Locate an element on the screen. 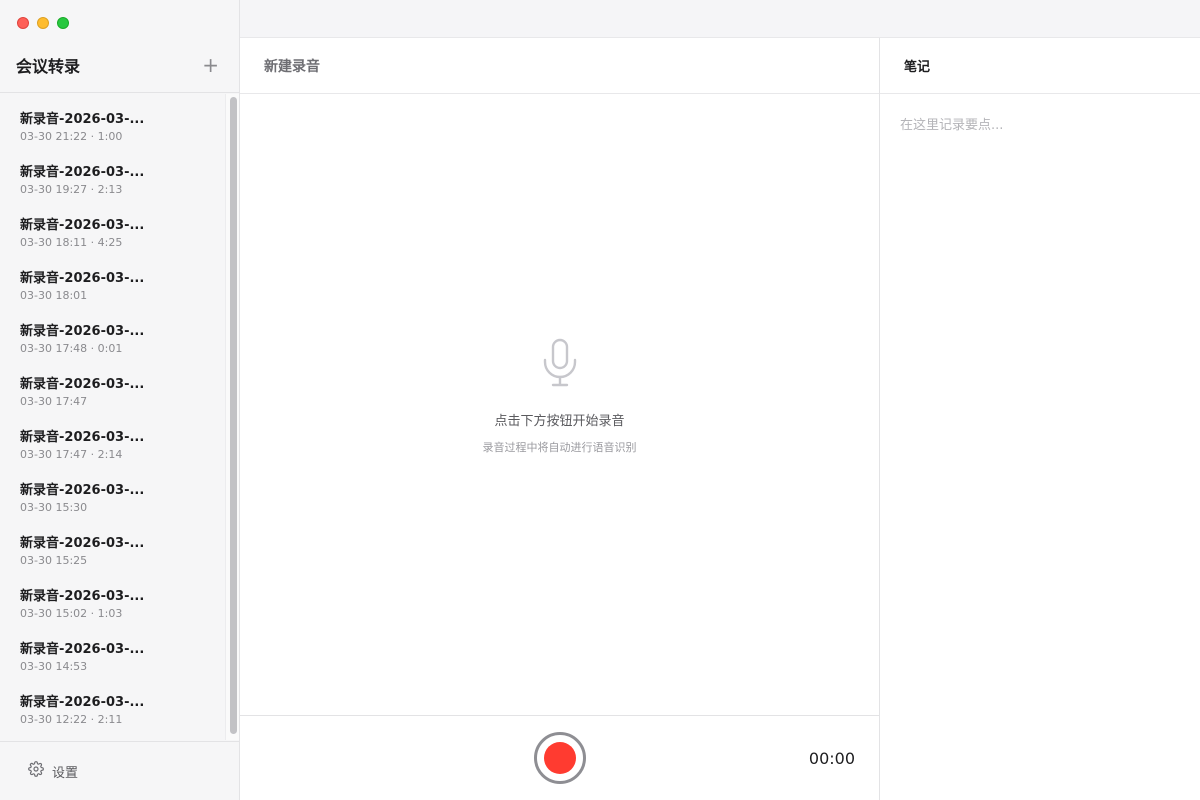  recording-item-meta: 03-30 18:01 is located at coordinates (54, 295).